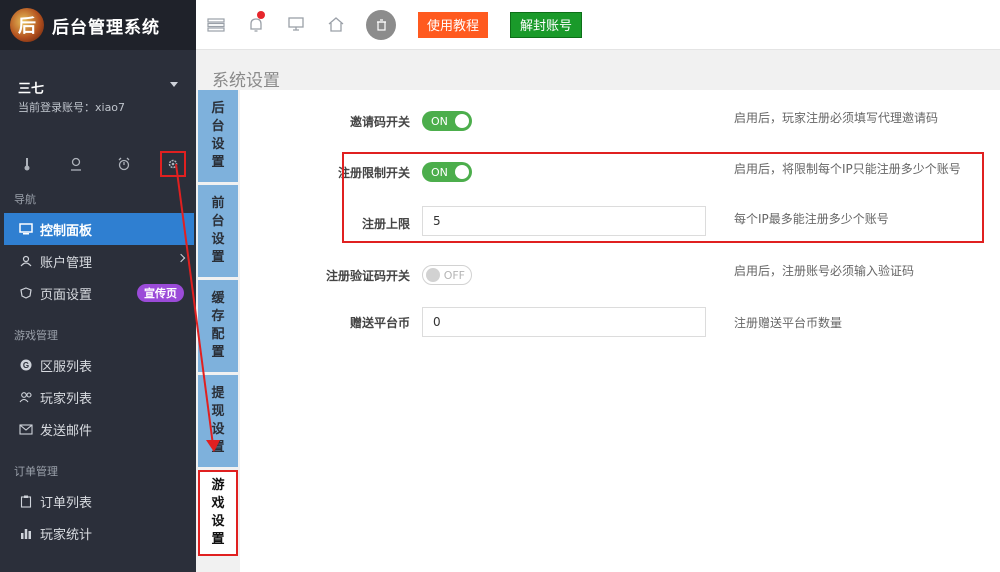 Image resolution: width=1000 pixels, height=572 pixels. Describe the element at coordinates (598, 25) in the screenshot. I see `top-bar: 使用教程 解封账号` at that location.